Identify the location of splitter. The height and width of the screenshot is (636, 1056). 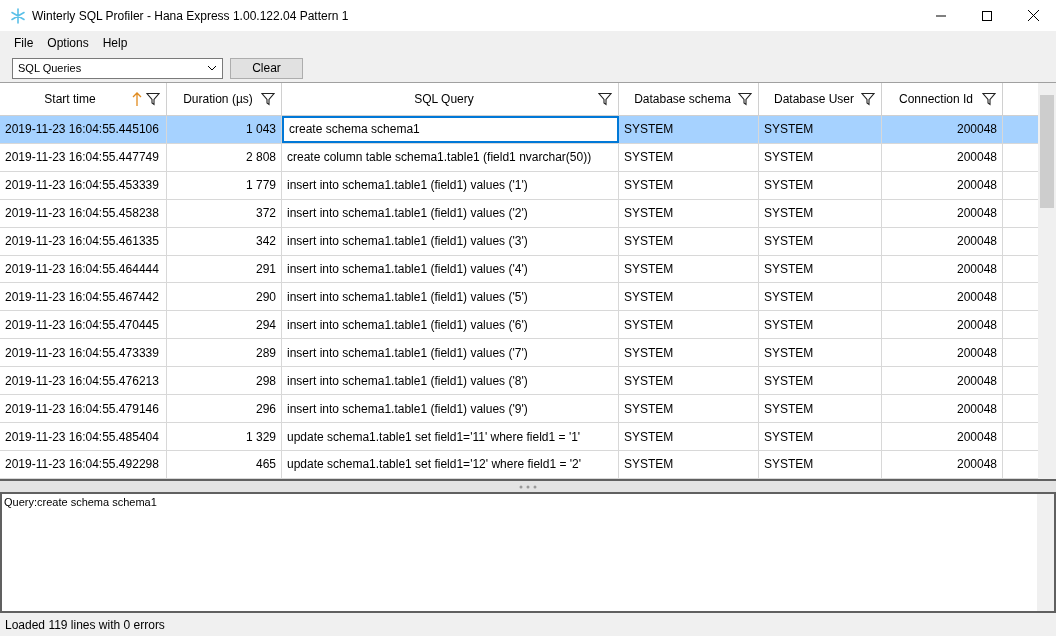
(528, 485).